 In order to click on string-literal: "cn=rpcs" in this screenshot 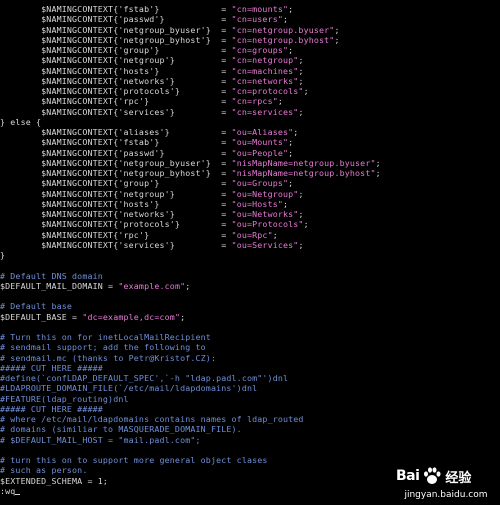, I will do `click(254, 101)`.